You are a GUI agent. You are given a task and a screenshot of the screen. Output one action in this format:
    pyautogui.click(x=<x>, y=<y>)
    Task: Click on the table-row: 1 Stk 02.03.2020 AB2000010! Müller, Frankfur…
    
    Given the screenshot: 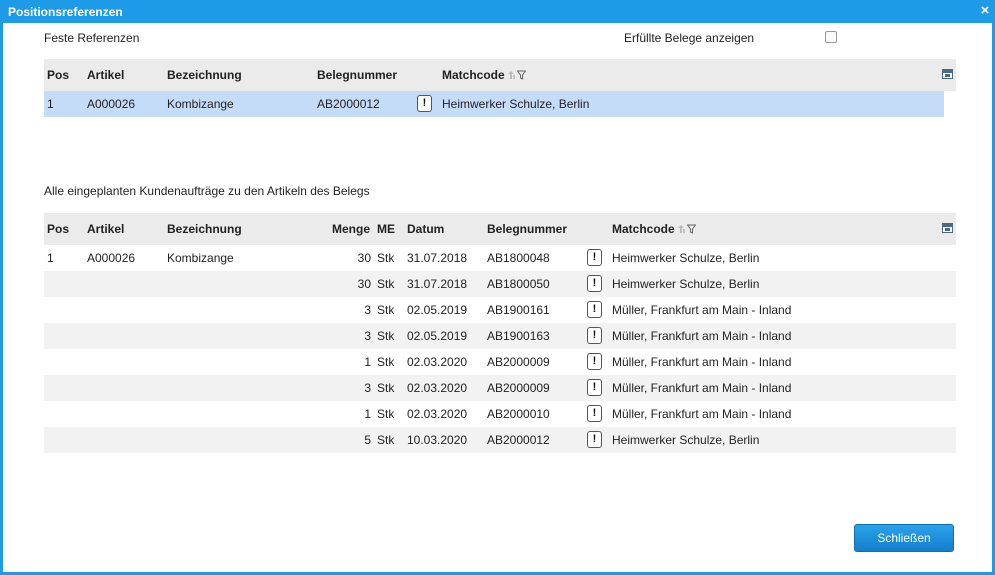 What is the action you would take?
    pyautogui.click(x=500, y=414)
    